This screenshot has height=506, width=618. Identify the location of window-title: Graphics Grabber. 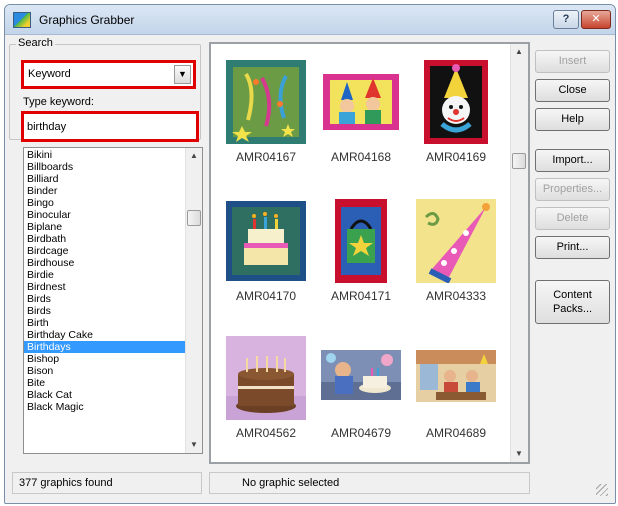
(87, 20).